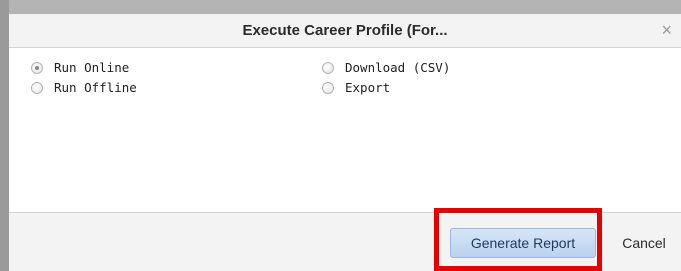 The image size is (681, 271). I want to click on window-left-edge, so click(4, 135).